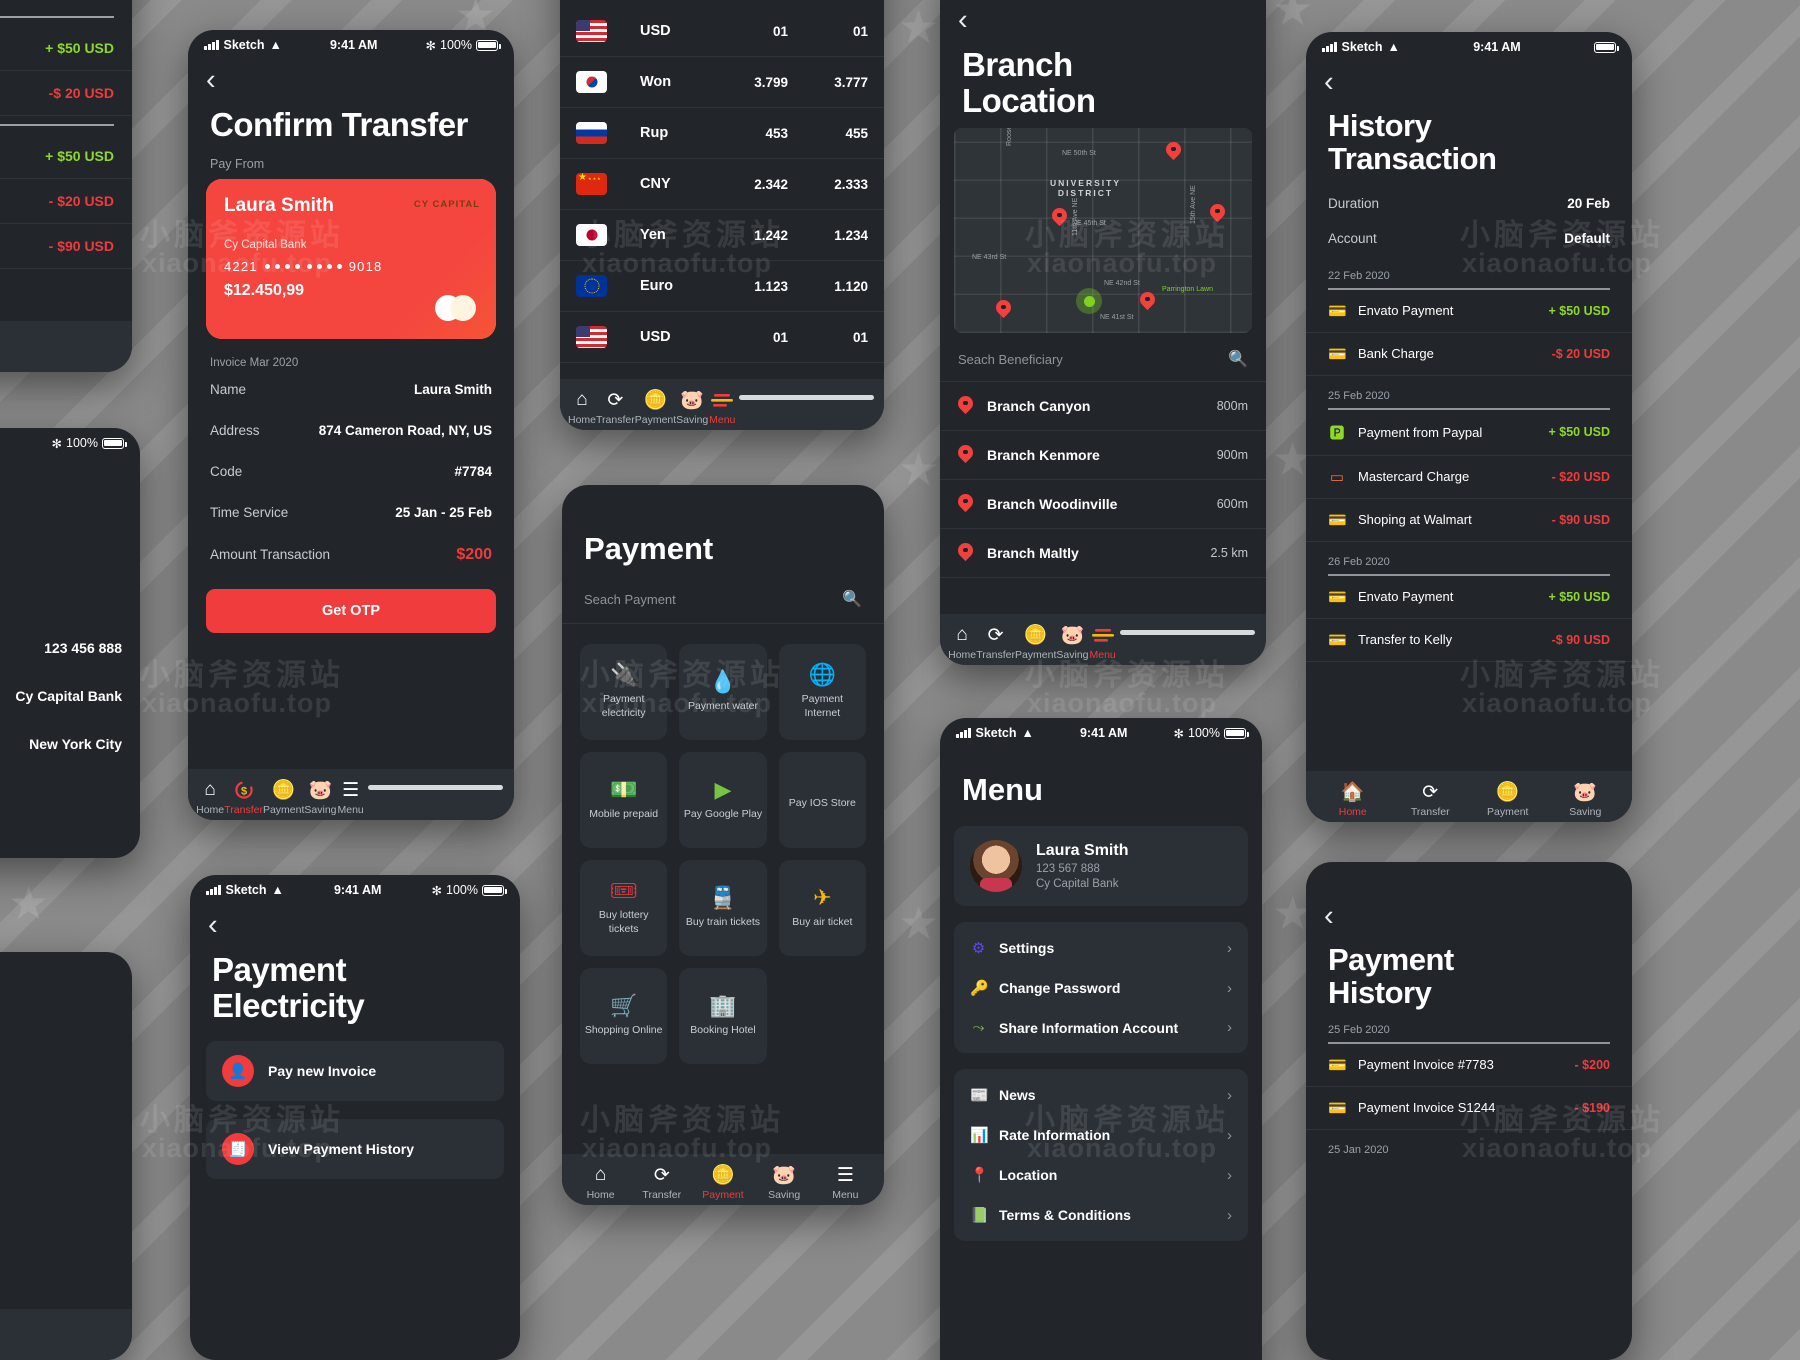 This screenshot has height=1360, width=1800. What do you see at coordinates (1469, 433) in the screenshot?
I see `transaction-row: 🅿 Payment from Paypal + $50 USD` at bounding box center [1469, 433].